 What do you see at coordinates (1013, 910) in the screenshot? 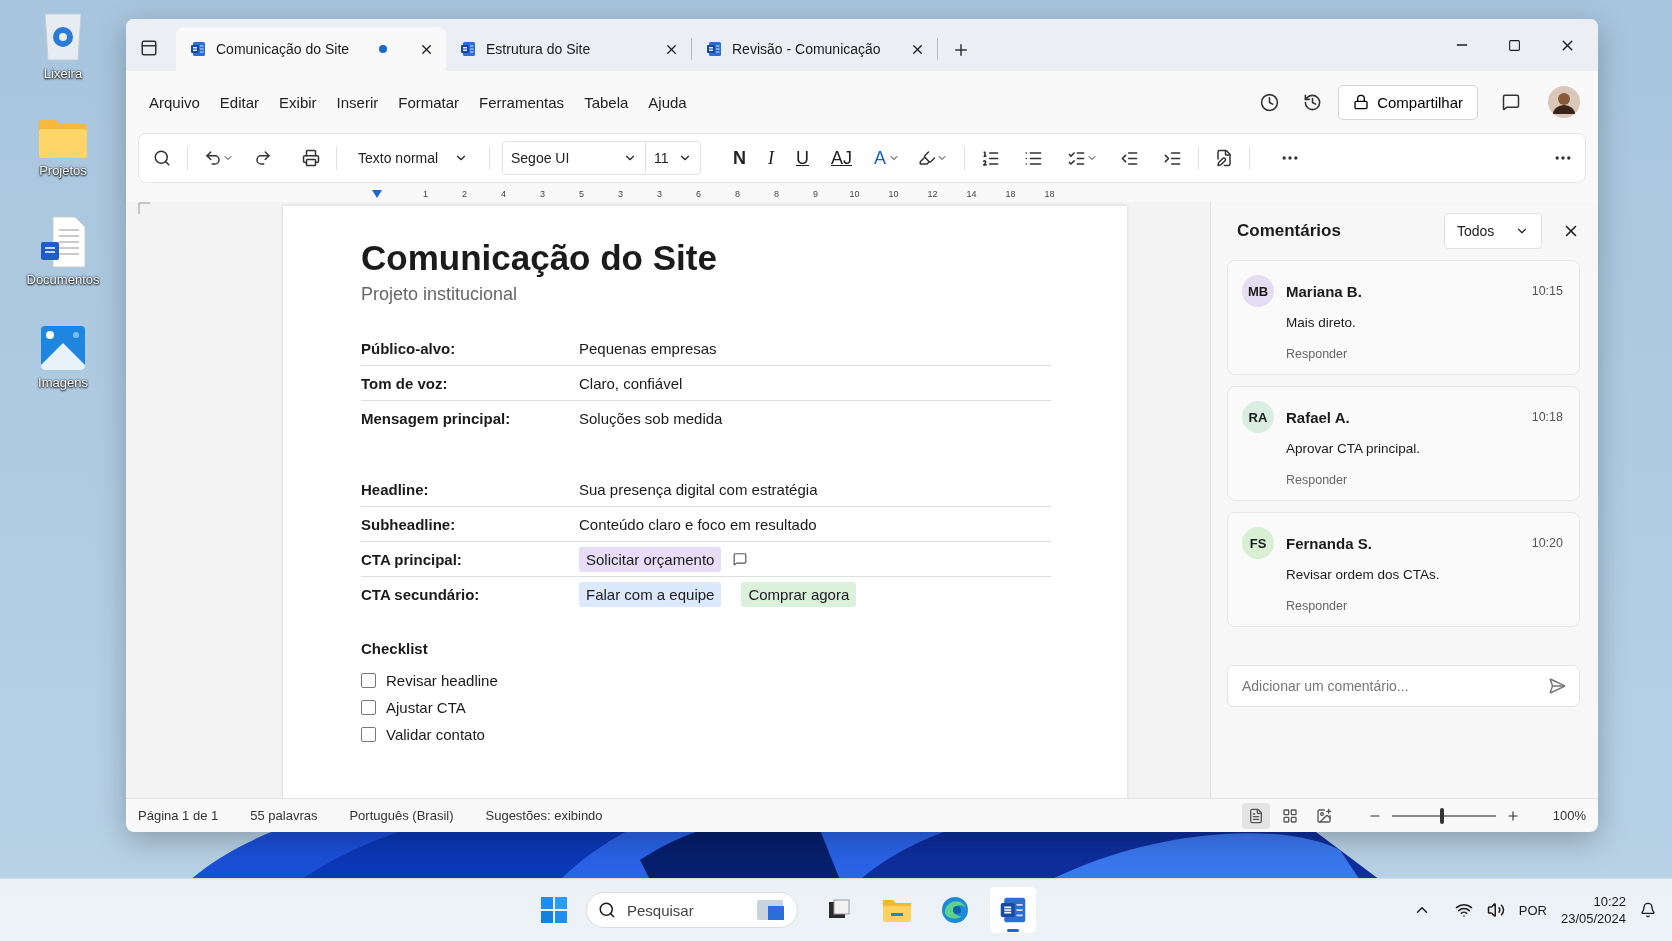
I see `taskbar-app` at bounding box center [1013, 910].